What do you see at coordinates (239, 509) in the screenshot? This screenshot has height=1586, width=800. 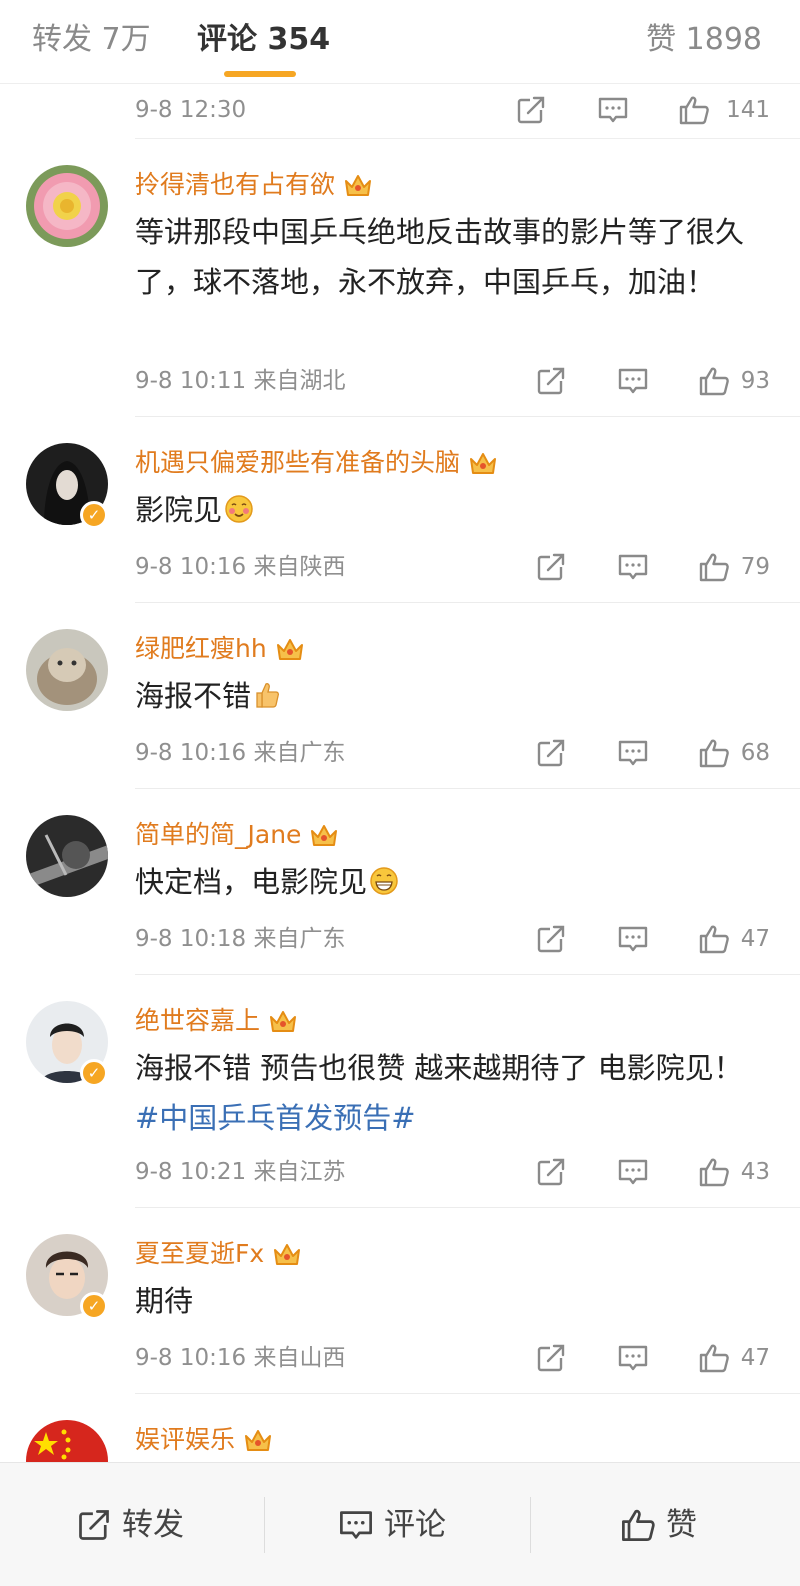 I see `blushing-face-emoji-icon` at bounding box center [239, 509].